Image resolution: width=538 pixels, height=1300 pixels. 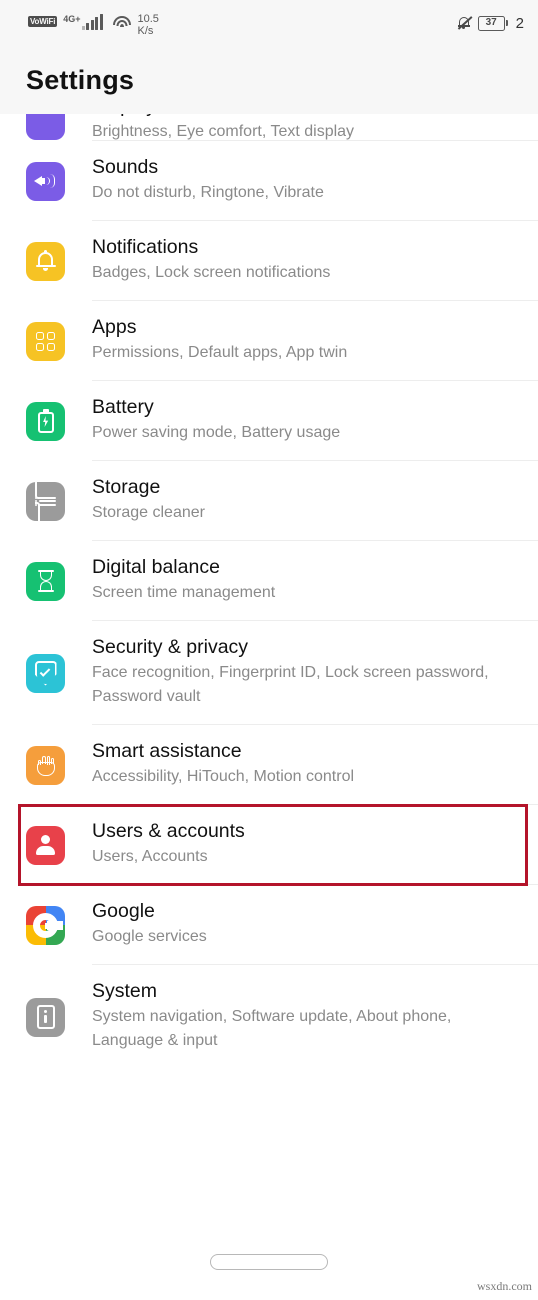 What do you see at coordinates (223, 776) in the screenshot?
I see `list-item-subtitle: Accessibility, HiTouch, Motion control` at bounding box center [223, 776].